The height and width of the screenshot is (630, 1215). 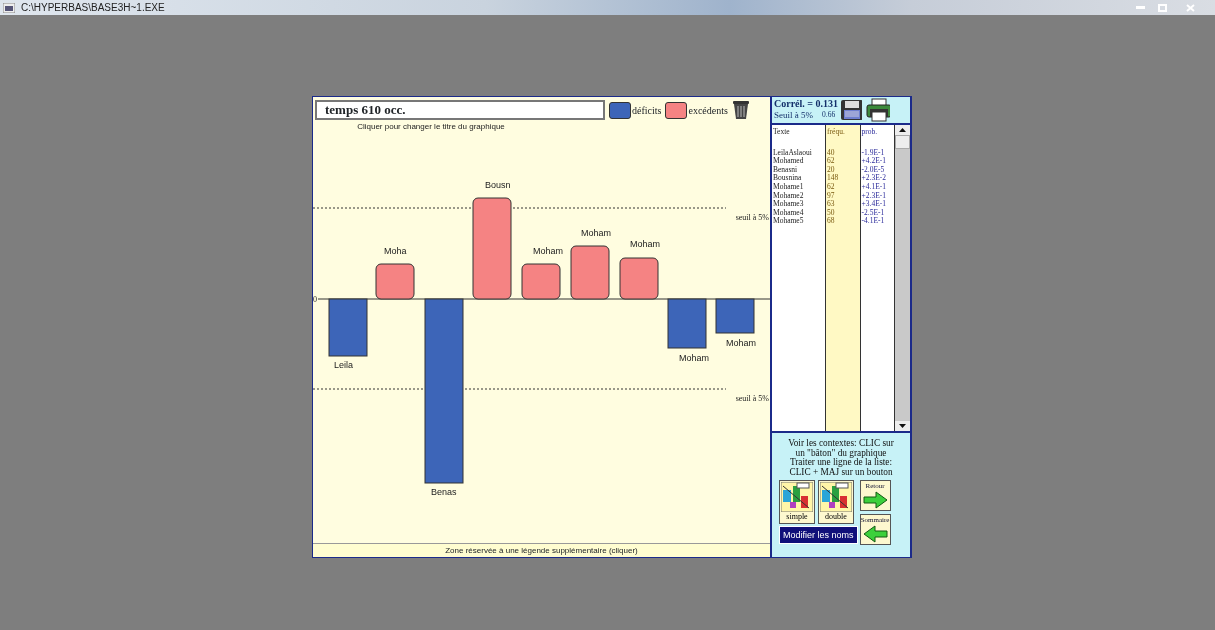 I want to click on chart-hint: Cliquer pour changer le titre du graphique, so click(x=431, y=126).